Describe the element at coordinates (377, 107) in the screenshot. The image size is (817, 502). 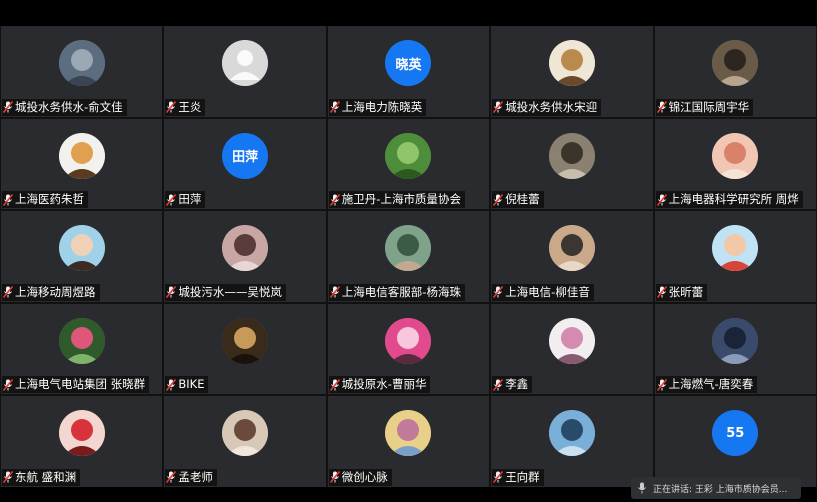
I see `name-label: 上海电力陈晓英` at that location.